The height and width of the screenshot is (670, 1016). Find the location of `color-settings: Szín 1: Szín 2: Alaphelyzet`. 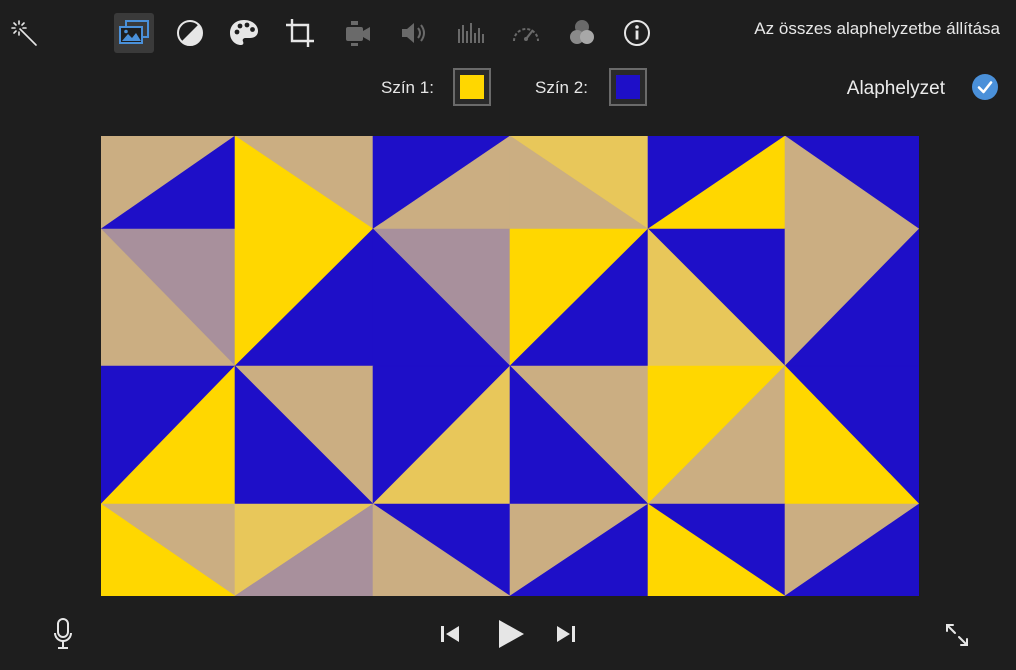

color-settings: Szín 1: Szín 2: Alaphelyzet is located at coordinates (508, 88).